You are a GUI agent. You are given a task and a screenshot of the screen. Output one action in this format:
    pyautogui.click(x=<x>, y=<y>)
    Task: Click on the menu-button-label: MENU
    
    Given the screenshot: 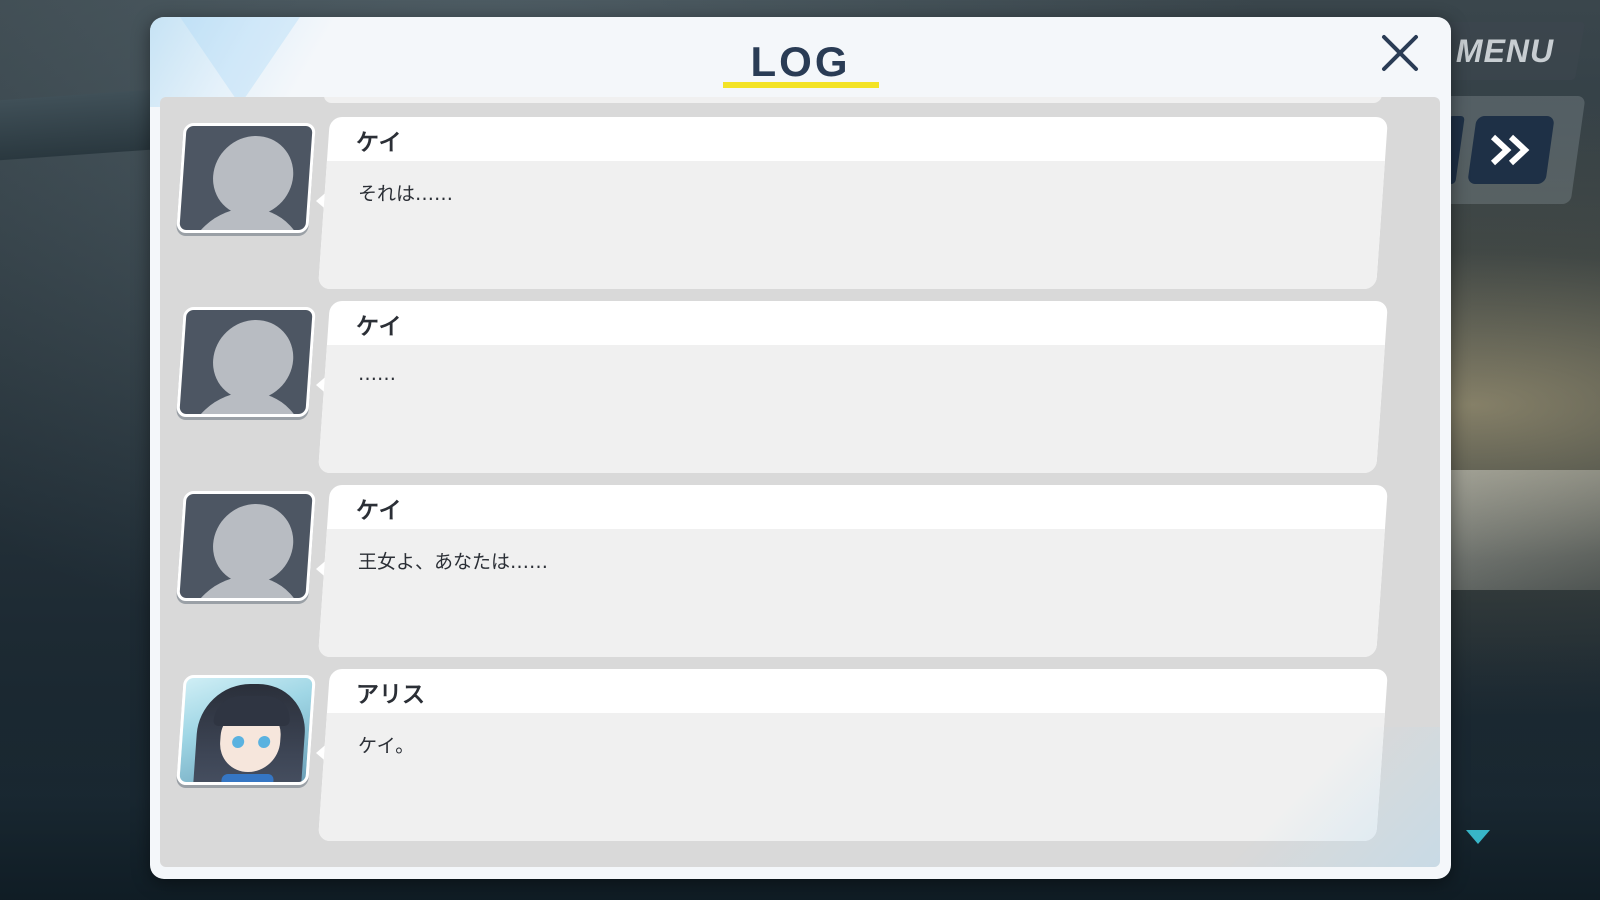 What is the action you would take?
    pyautogui.click(x=1505, y=50)
    